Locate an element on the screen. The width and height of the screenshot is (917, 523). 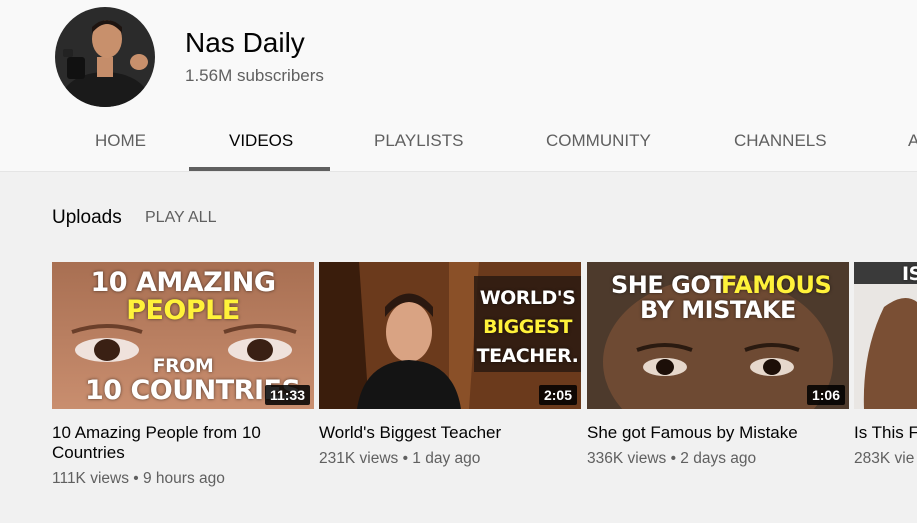
section-title: Uploads is located at coordinates (87, 217).